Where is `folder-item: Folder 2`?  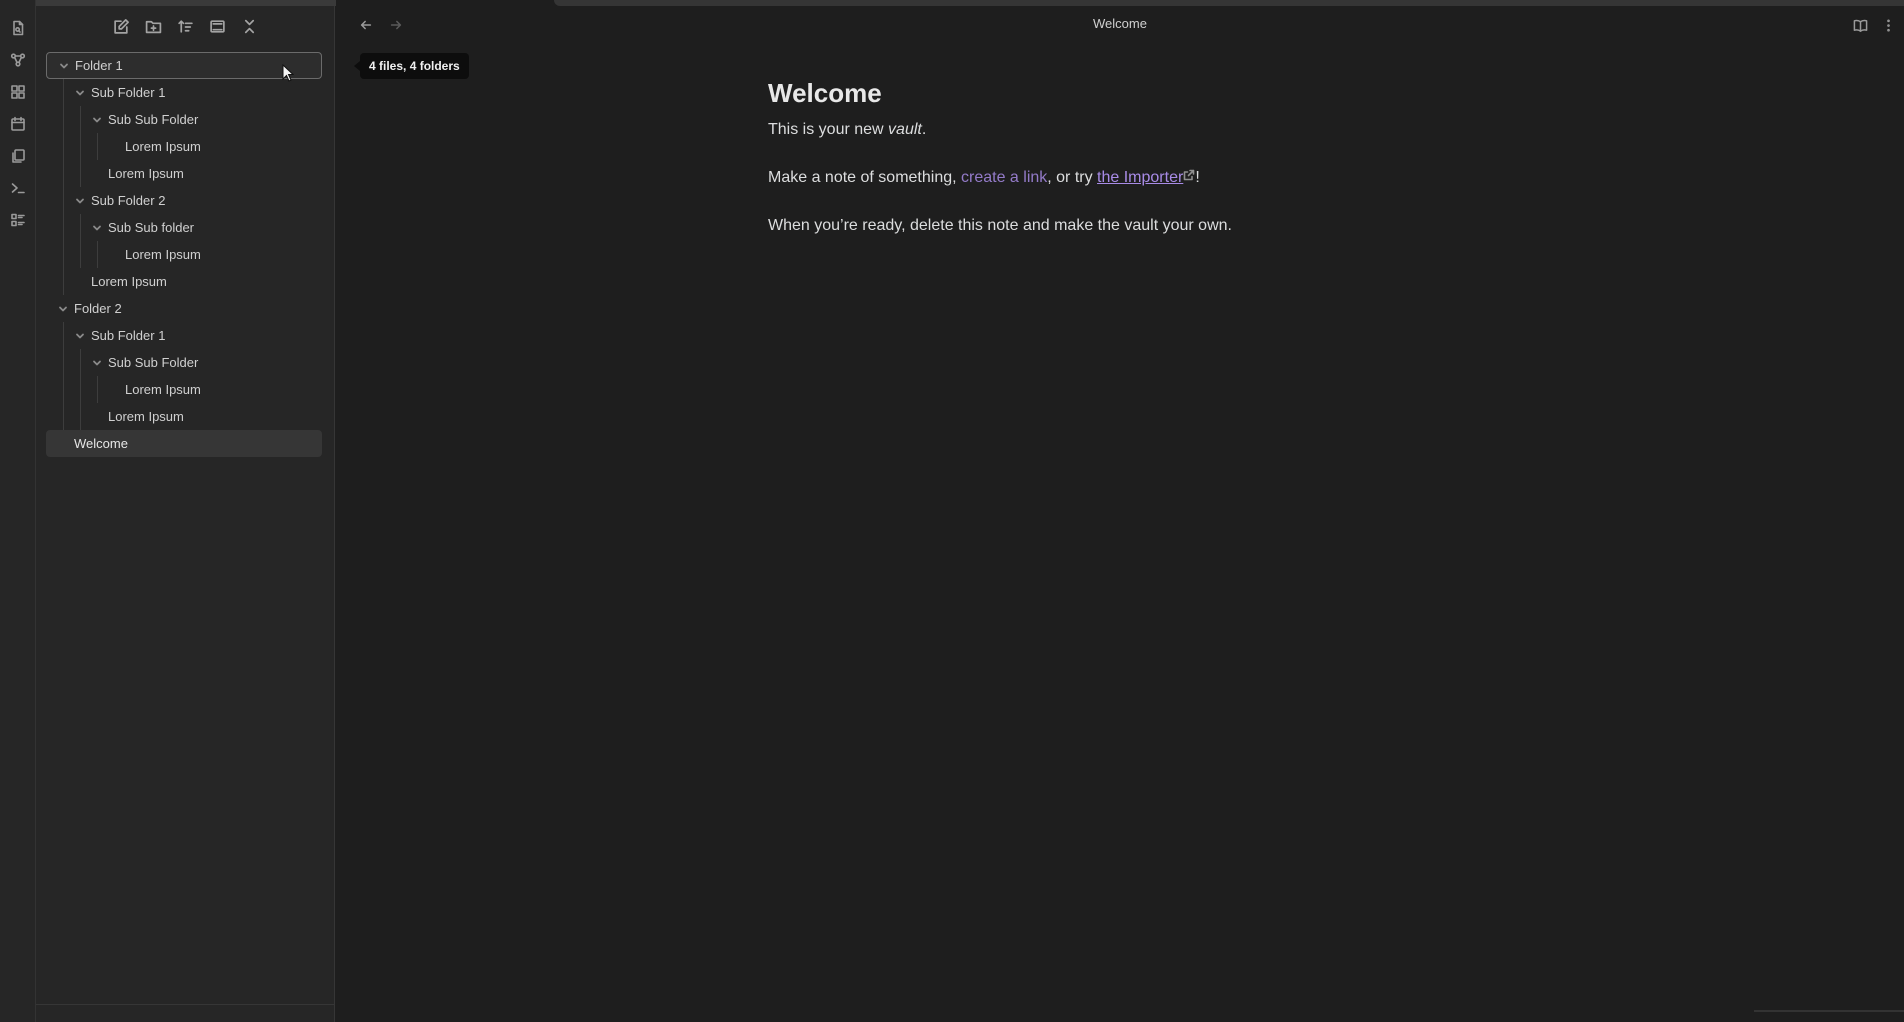
folder-item: Folder 2 is located at coordinates (184, 308).